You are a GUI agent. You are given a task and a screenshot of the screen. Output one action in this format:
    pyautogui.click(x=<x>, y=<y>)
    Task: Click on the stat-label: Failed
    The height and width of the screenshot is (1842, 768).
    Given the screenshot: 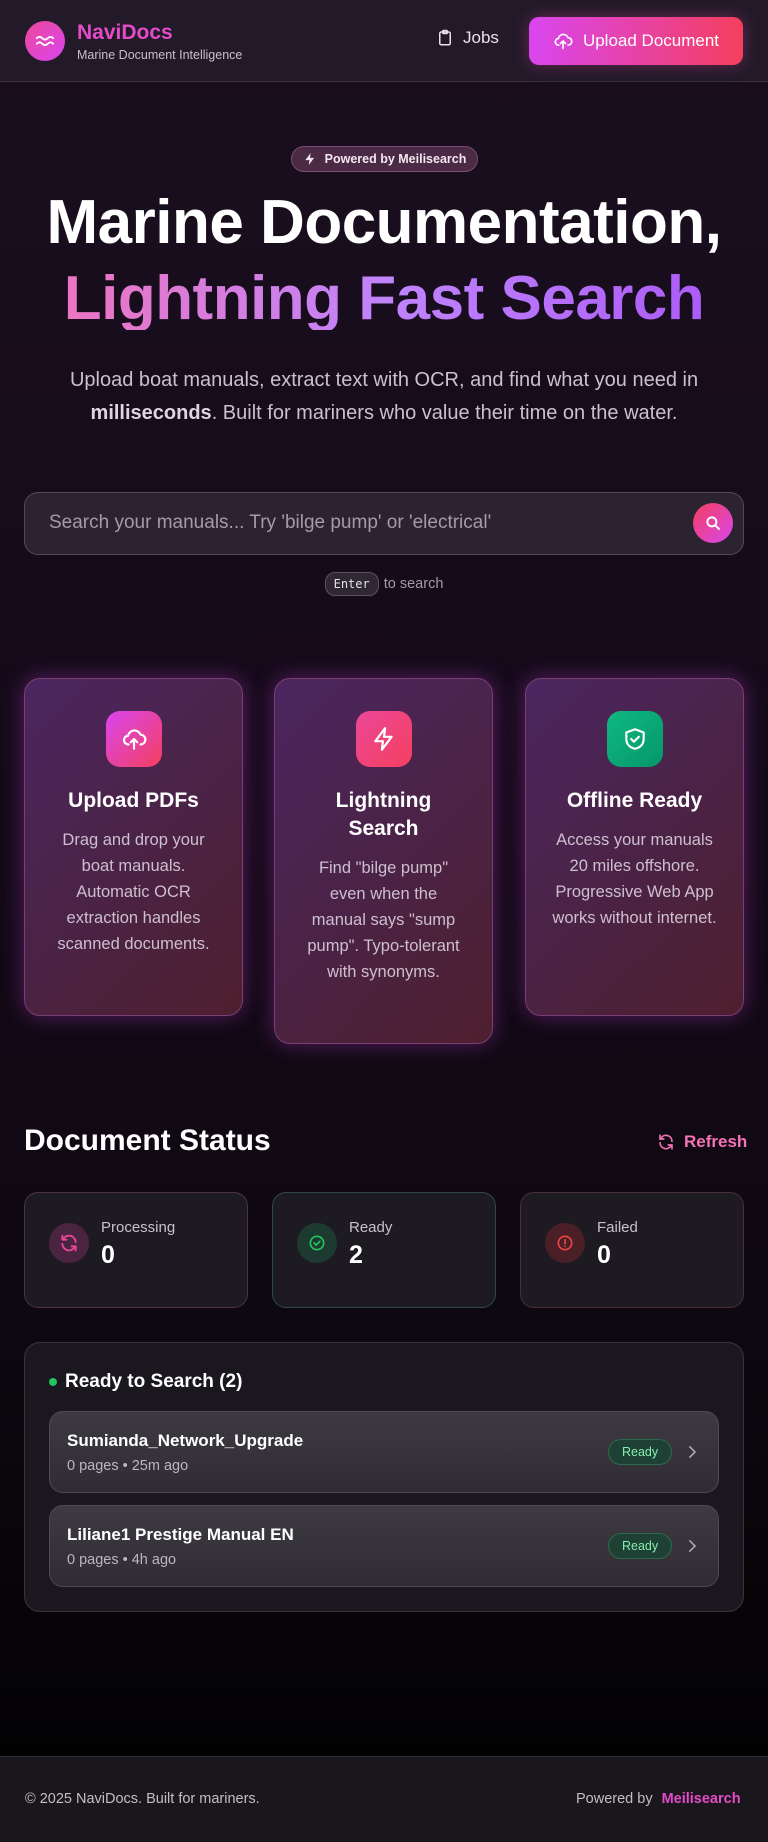 What is the action you would take?
    pyautogui.click(x=617, y=1227)
    